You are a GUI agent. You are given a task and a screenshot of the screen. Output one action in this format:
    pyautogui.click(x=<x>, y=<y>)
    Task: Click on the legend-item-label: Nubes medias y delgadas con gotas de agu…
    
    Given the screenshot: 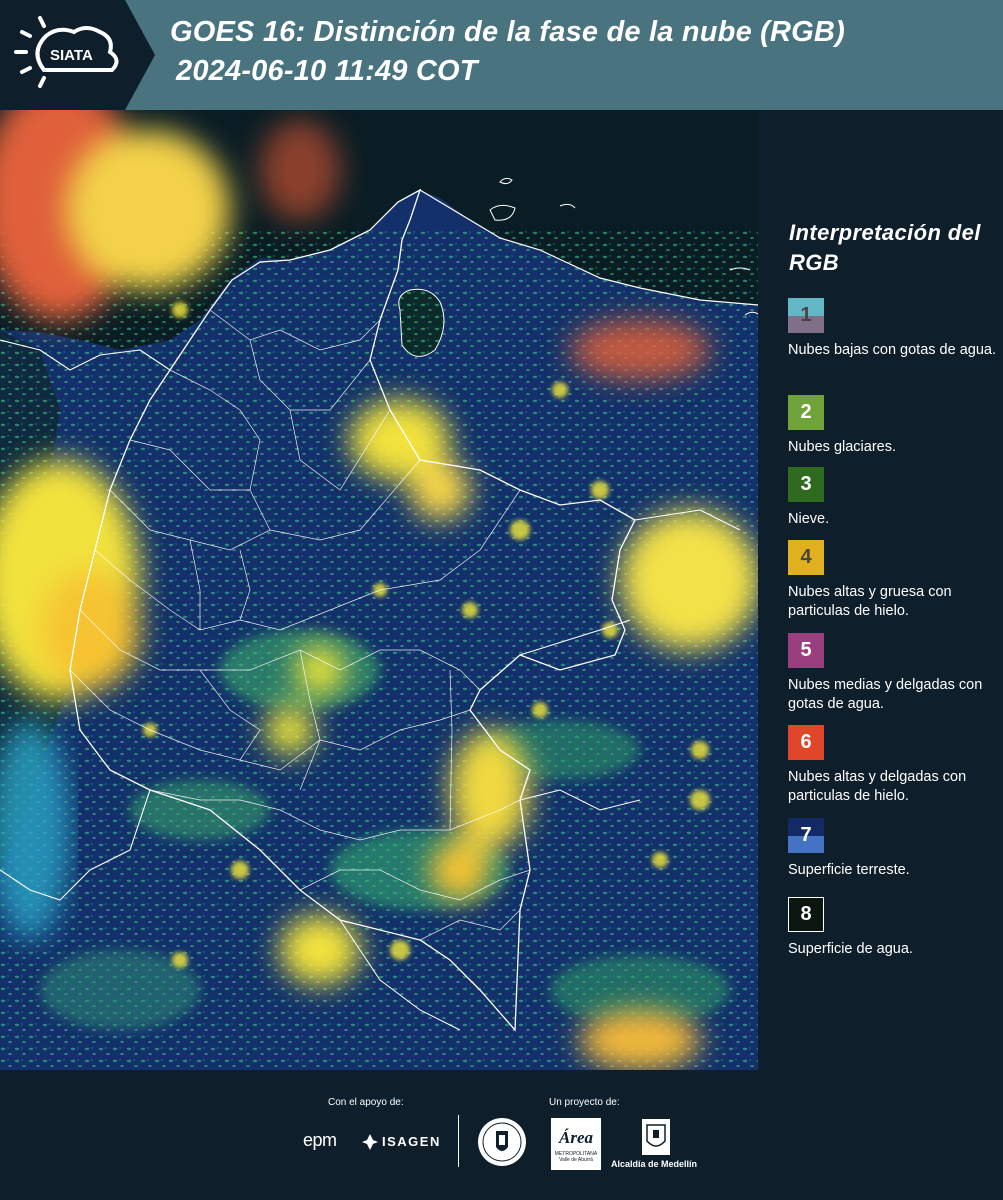 What is the action you would take?
    pyautogui.click(x=885, y=694)
    